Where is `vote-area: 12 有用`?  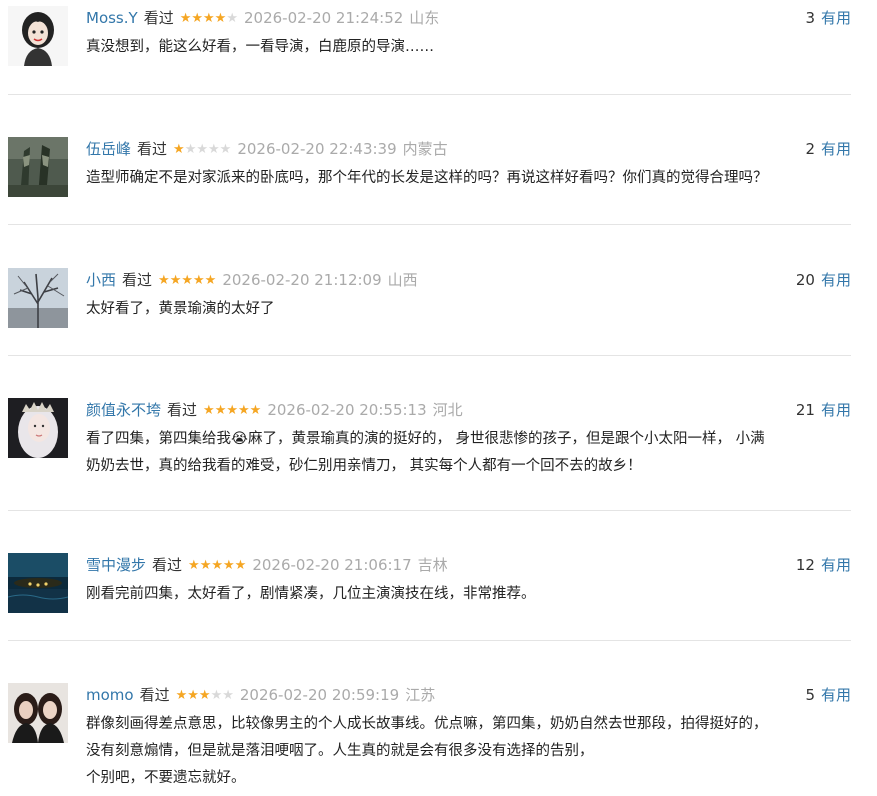 vote-area: 12 有用 is located at coordinates (823, 565).